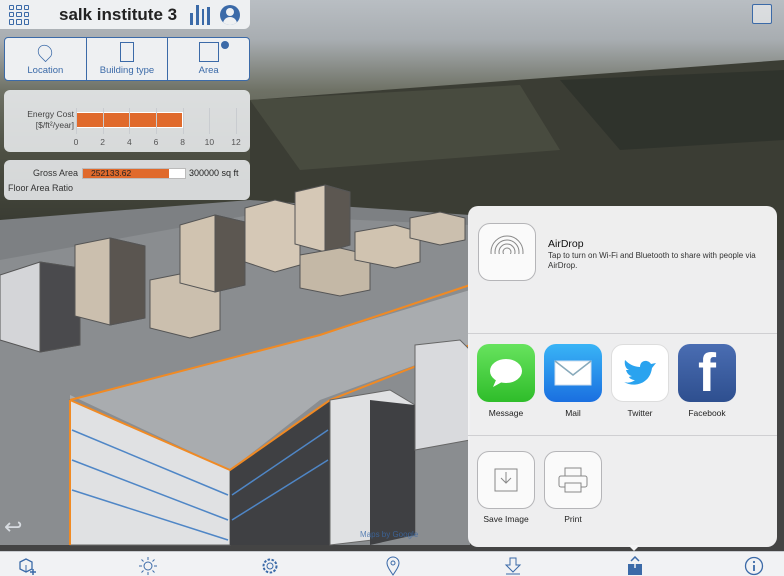 The width and height of the screenshot is (784, 576). What do you see at coordinates (41, 188) in the screenshot?
I see `floor-area-ratio-label: Floor Area Ratio` at bounding box center [41, 188].